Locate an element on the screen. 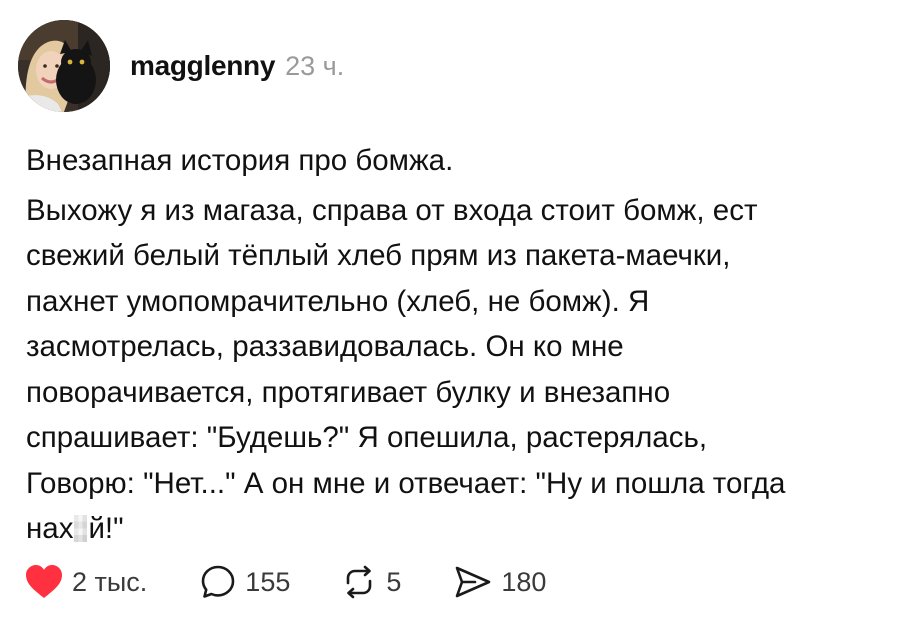 This screenshot has width=900, height=626. post-title: Внезапная история про бомжа. is located at coordinates (240, 160).